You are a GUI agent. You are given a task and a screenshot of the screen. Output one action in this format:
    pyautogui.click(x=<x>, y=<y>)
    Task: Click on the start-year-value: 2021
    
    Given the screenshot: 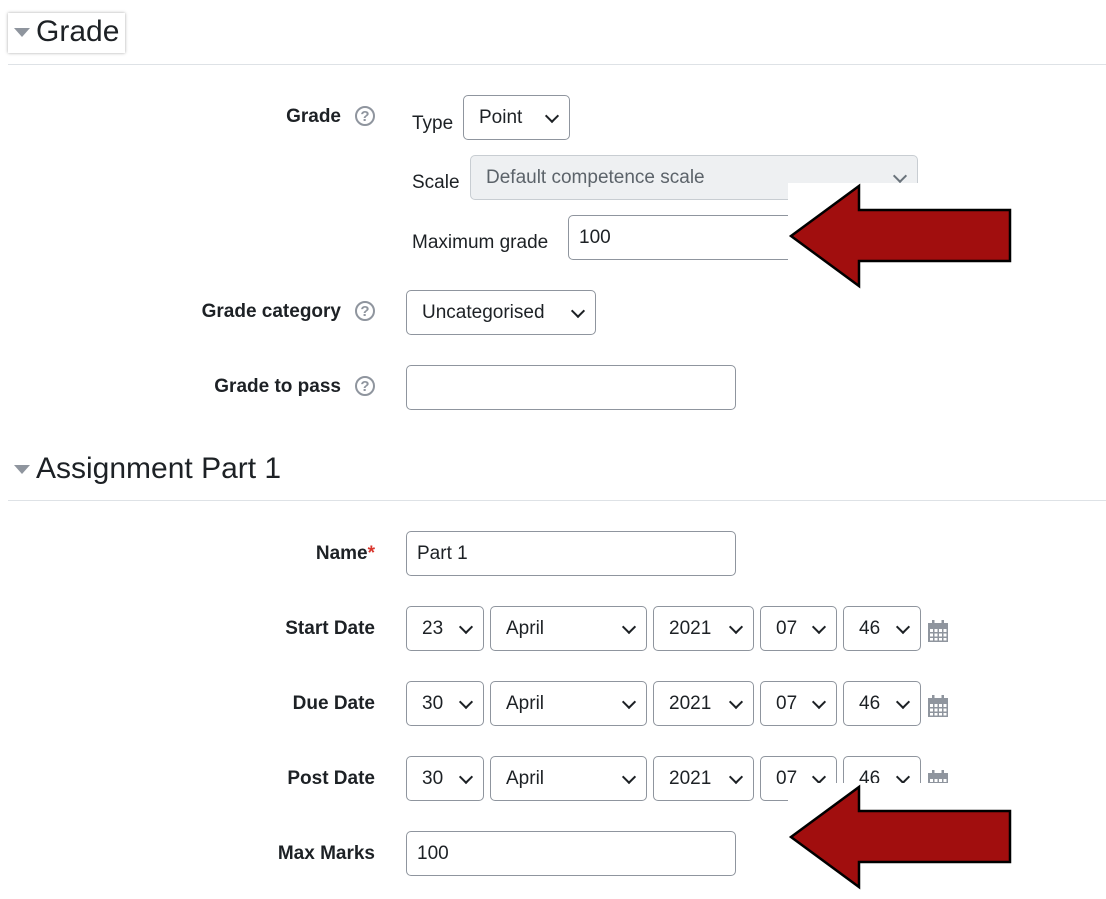 What is the action you would take?
    pyautogui.click(x=690, y=628)
    